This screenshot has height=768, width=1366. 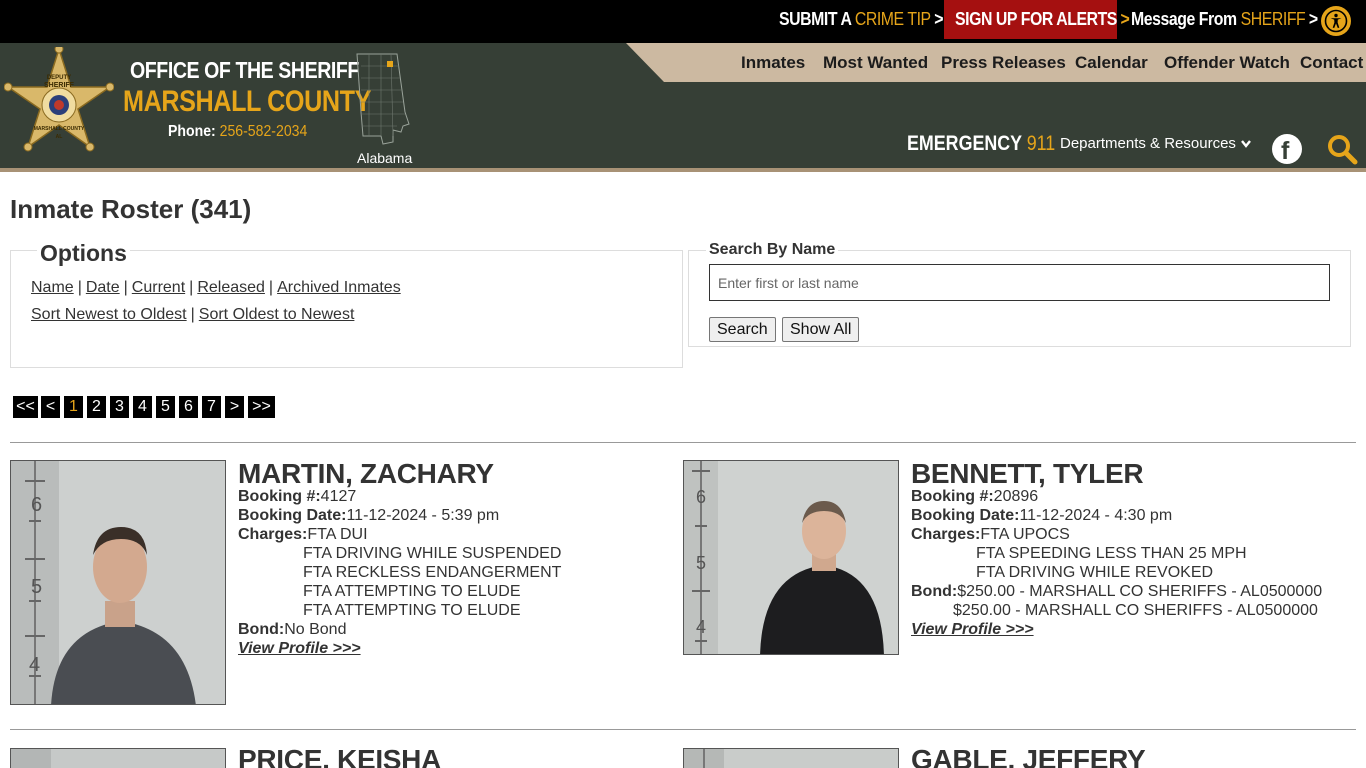 I want to click on county-name: MARSHALL COUNTY, so click(x=247, y=101).